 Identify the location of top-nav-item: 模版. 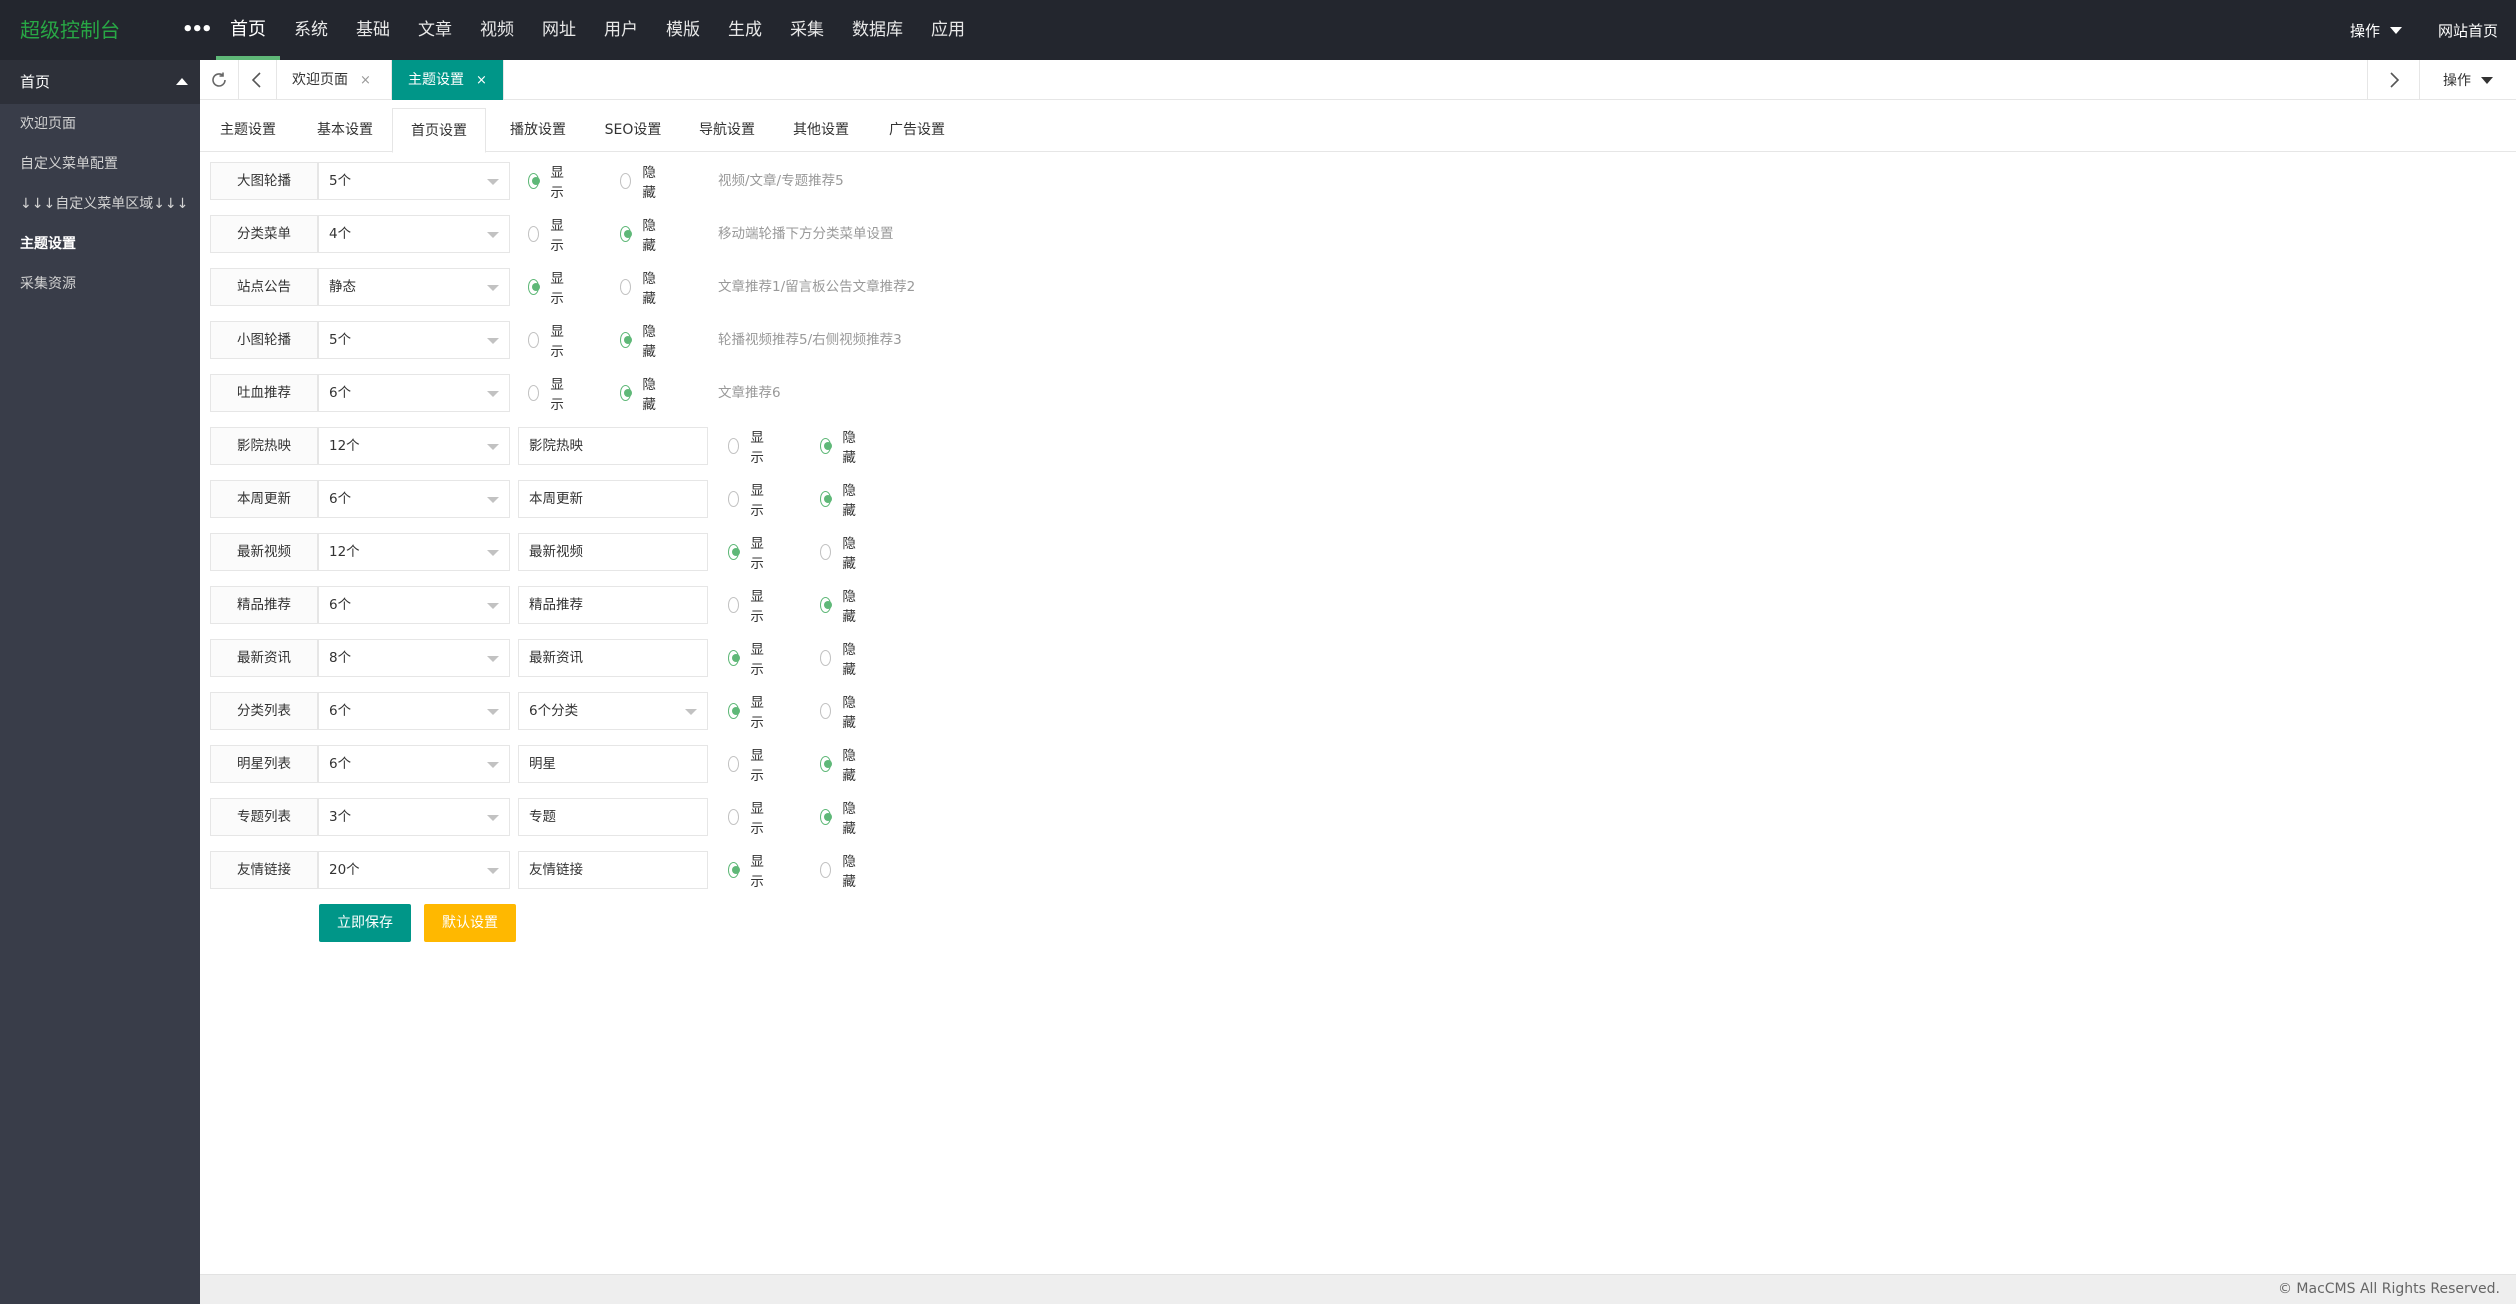
(683, 30).